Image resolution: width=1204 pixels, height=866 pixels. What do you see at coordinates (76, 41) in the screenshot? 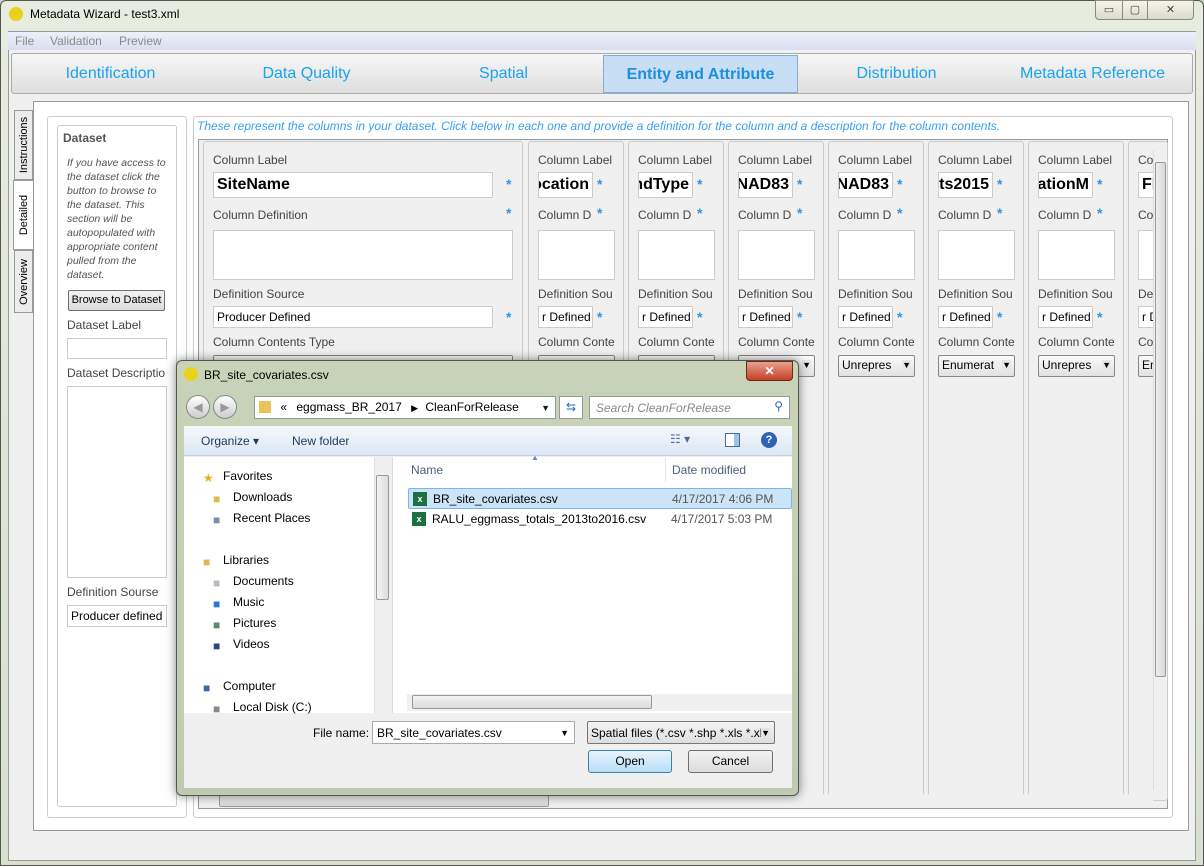
I see `menu-validation: Validation` at bounding box center [76, 41].